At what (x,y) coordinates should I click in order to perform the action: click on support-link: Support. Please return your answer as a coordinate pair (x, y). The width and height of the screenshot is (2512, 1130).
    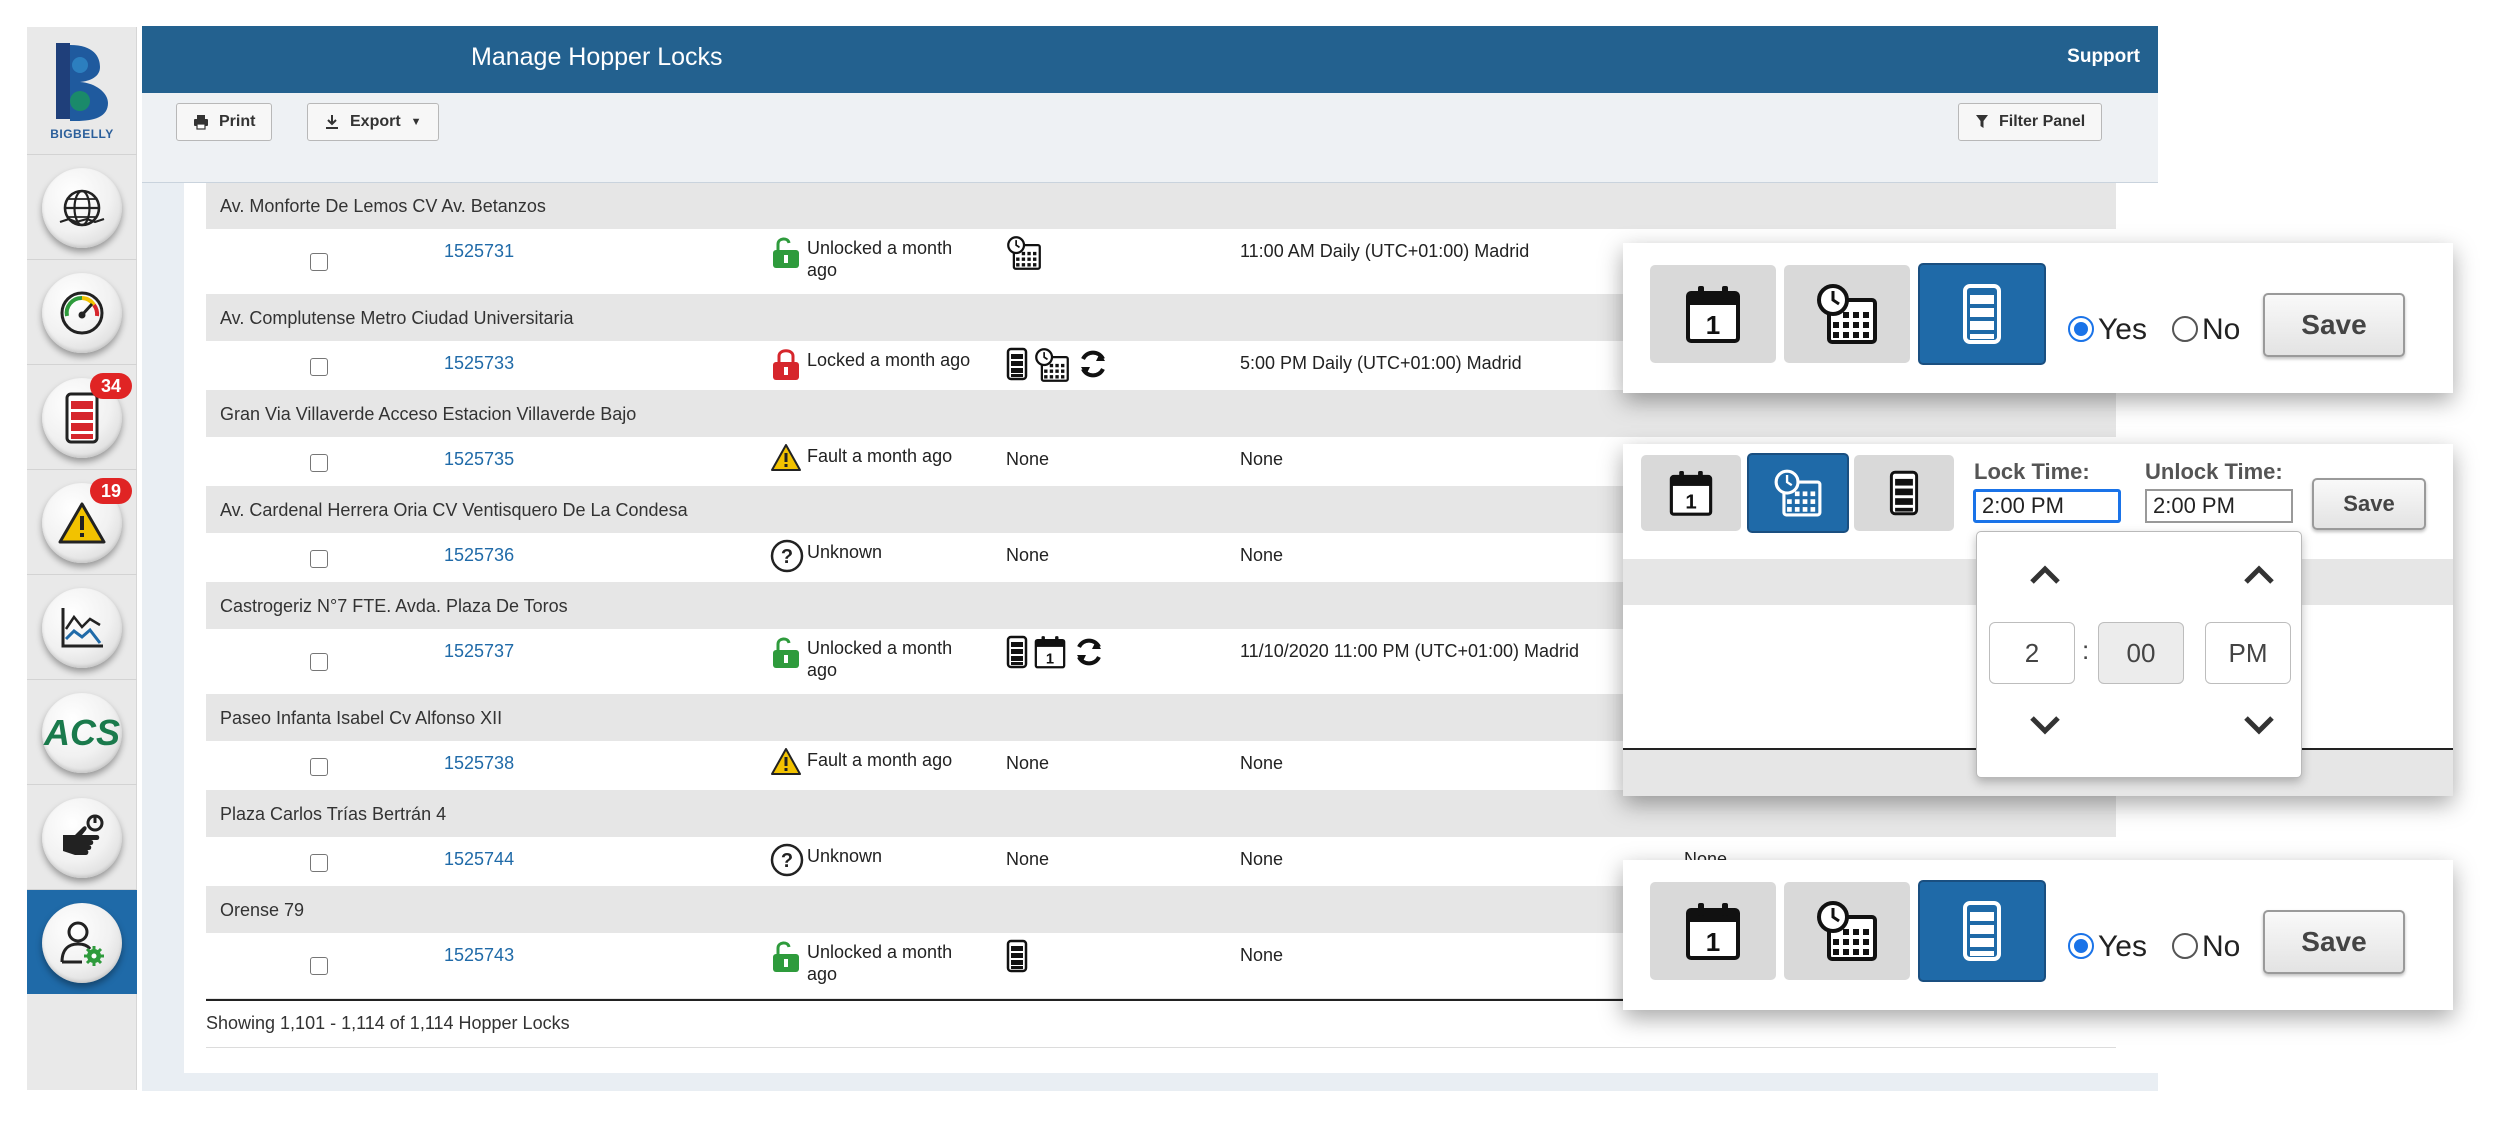
    Looking at the image, I should click on (2103, 57).